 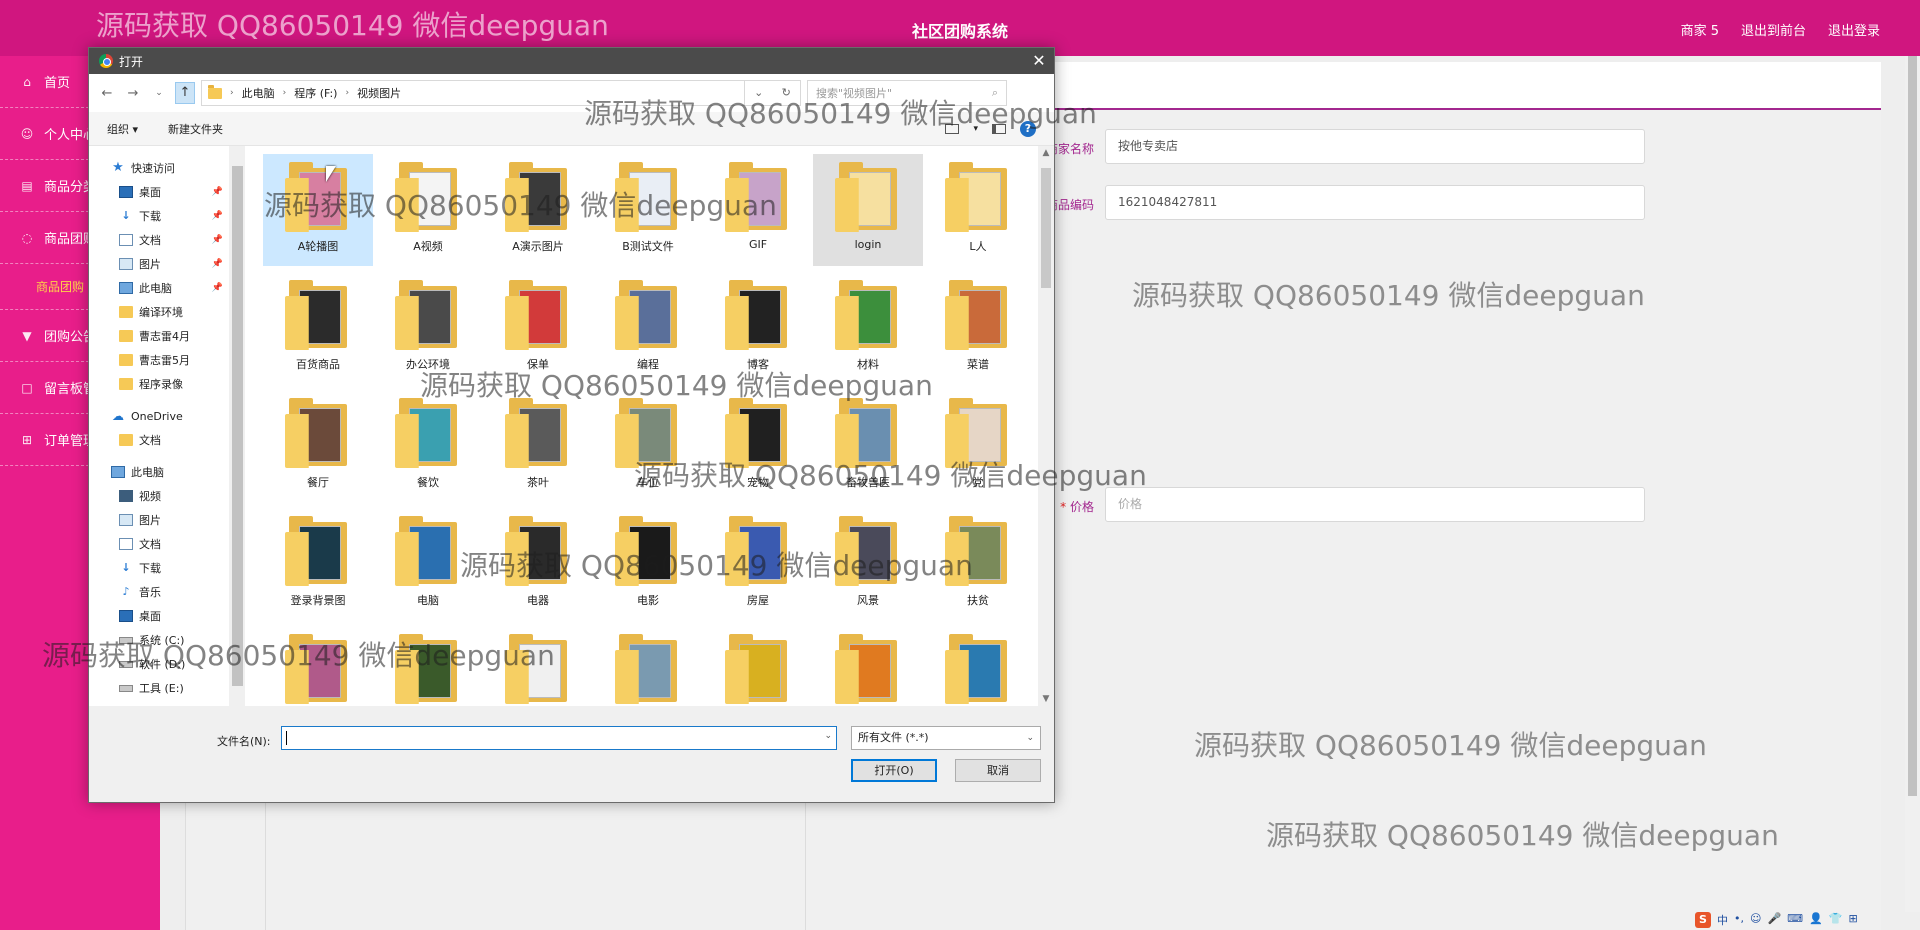 What do you see at coordinates (978, 328) in the screenshot?
I see `folder-item: 菜谱` at bounding box center [978, 328].